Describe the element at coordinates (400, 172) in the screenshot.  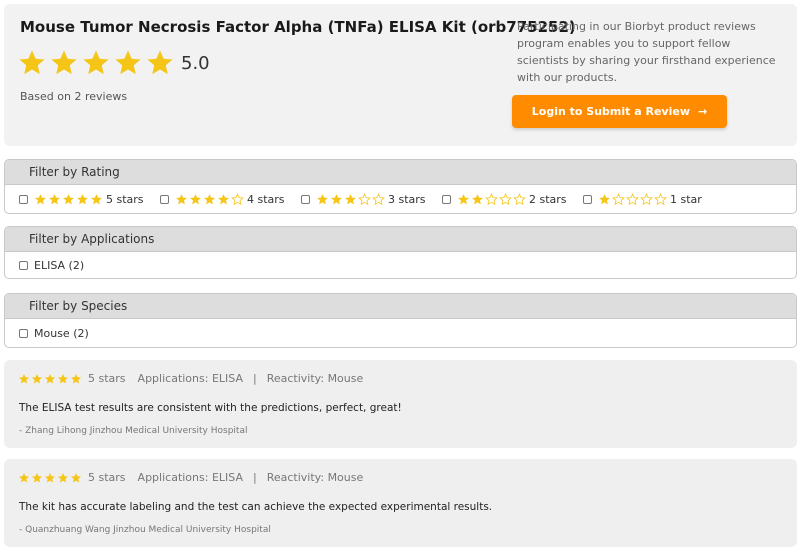
I see `filter-rating-heading: Filter by Rating` at that location.